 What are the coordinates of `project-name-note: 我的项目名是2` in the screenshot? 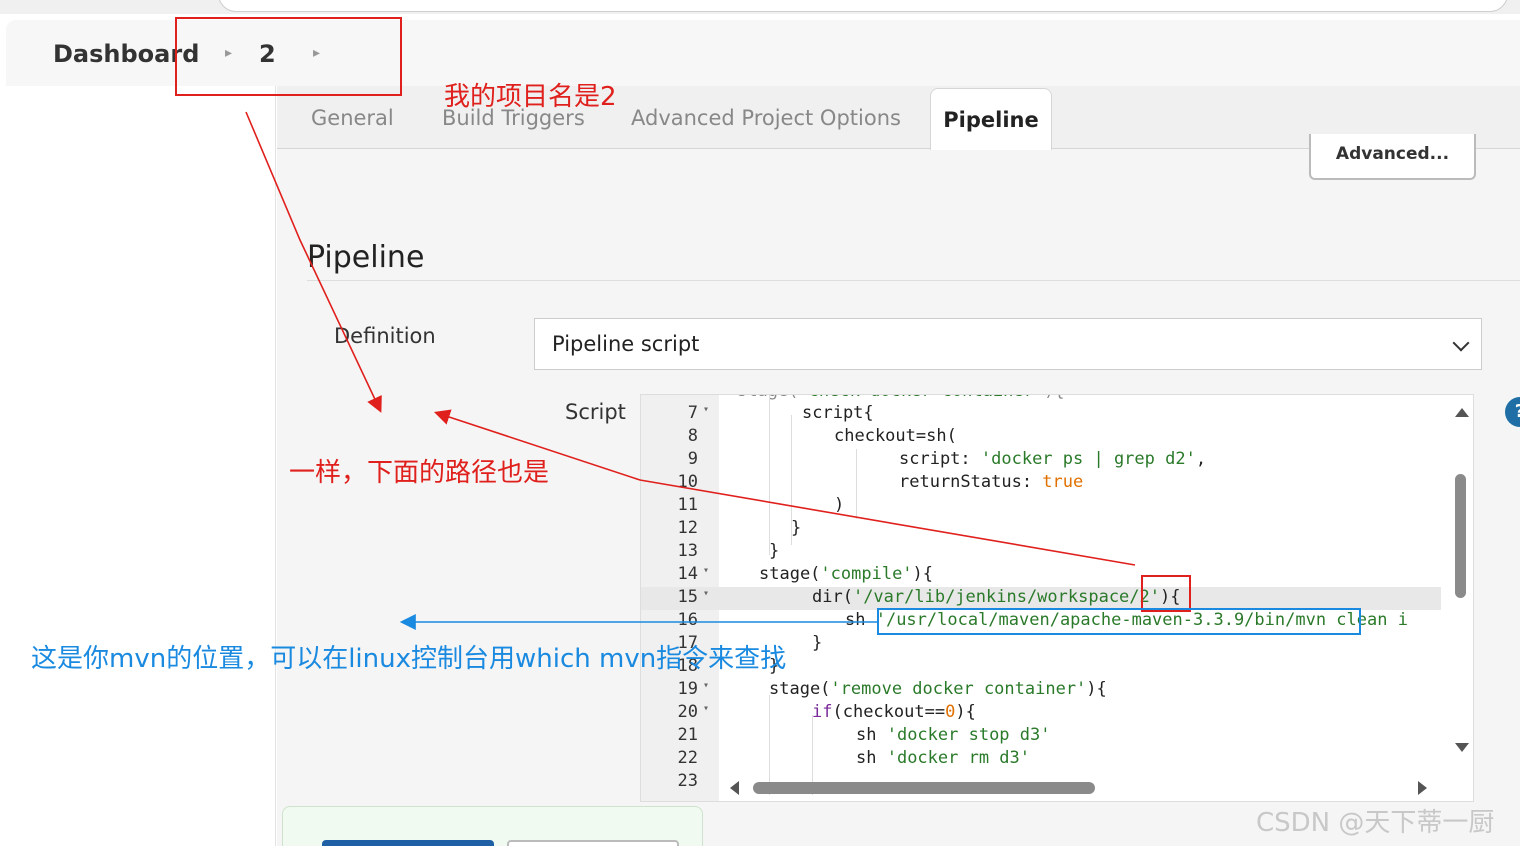 It's located at (530, 97).